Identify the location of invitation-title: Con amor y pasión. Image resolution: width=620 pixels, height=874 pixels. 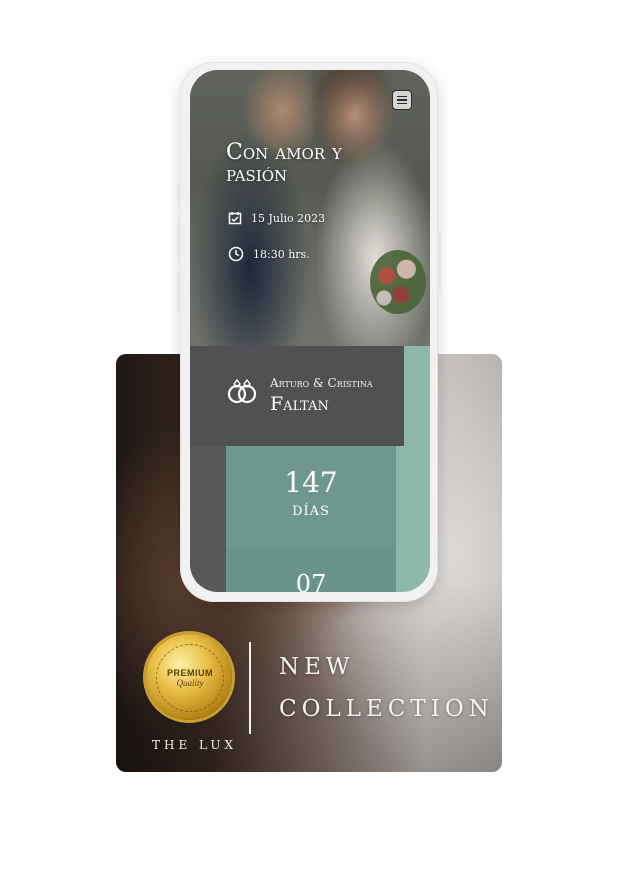
(284, 163).